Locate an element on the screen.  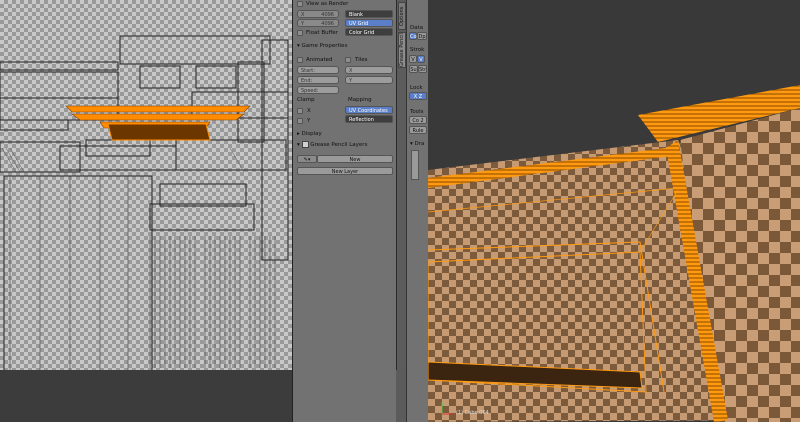
shelf-stroke-label: Strok is located at coordinates (417, 50).